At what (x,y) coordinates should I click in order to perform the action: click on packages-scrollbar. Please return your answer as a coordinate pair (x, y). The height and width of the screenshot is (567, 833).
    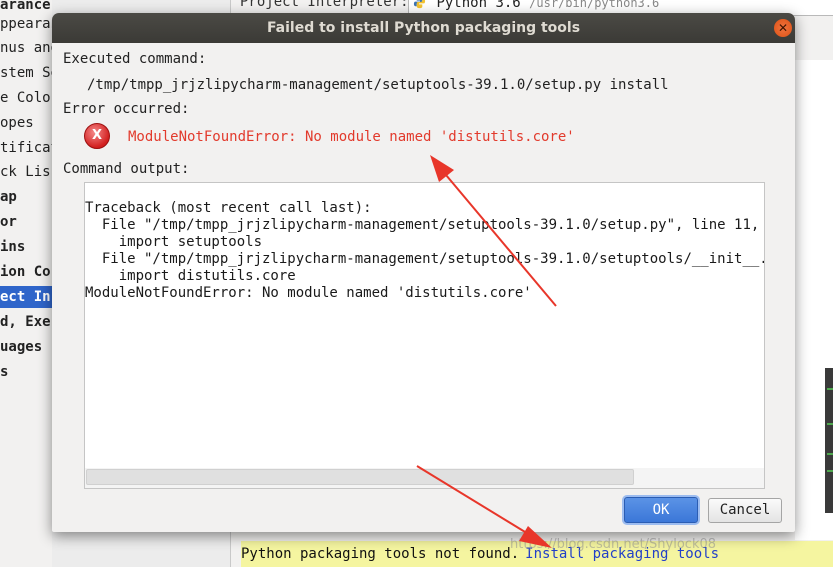
    Looking at the image, I should click on (829, 440).